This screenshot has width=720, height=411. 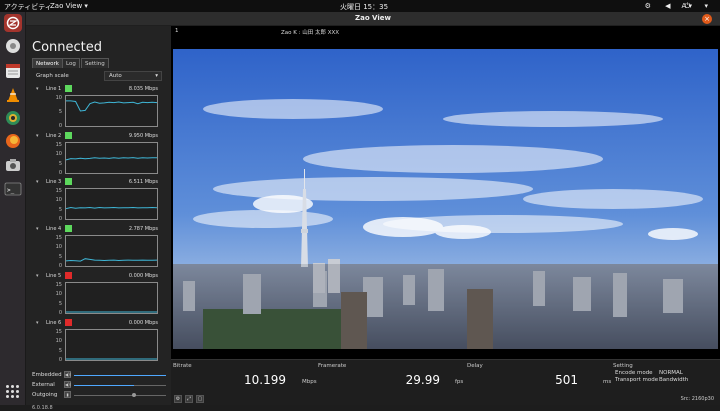 I want to click on video-header: 1 Zao K : 山田 太郎 XXX, so click(x=445, y=31).